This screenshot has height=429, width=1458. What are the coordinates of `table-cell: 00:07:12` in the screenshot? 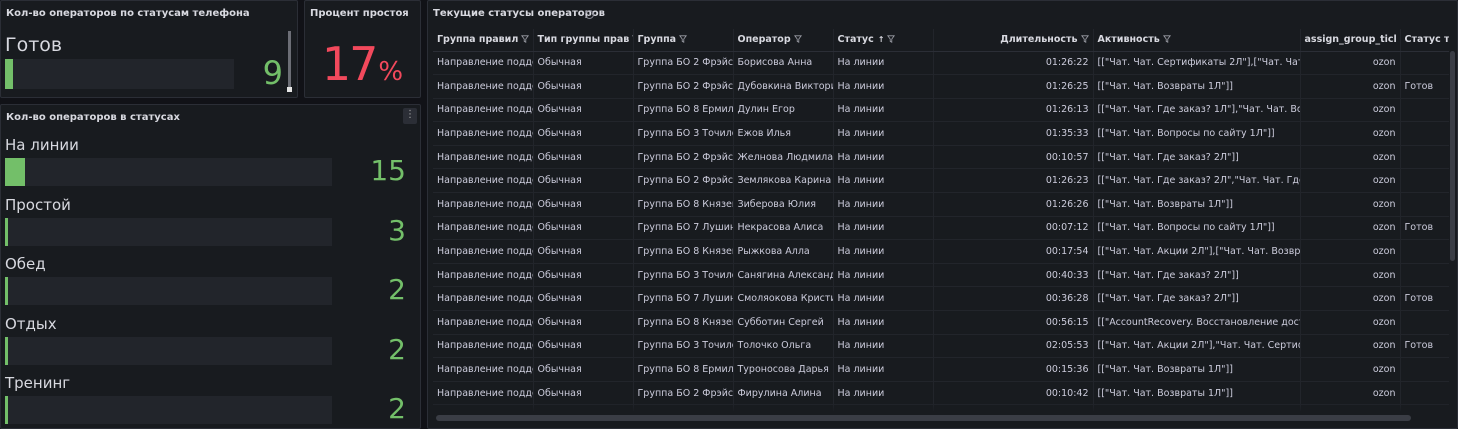 It's located at (1013, 228).